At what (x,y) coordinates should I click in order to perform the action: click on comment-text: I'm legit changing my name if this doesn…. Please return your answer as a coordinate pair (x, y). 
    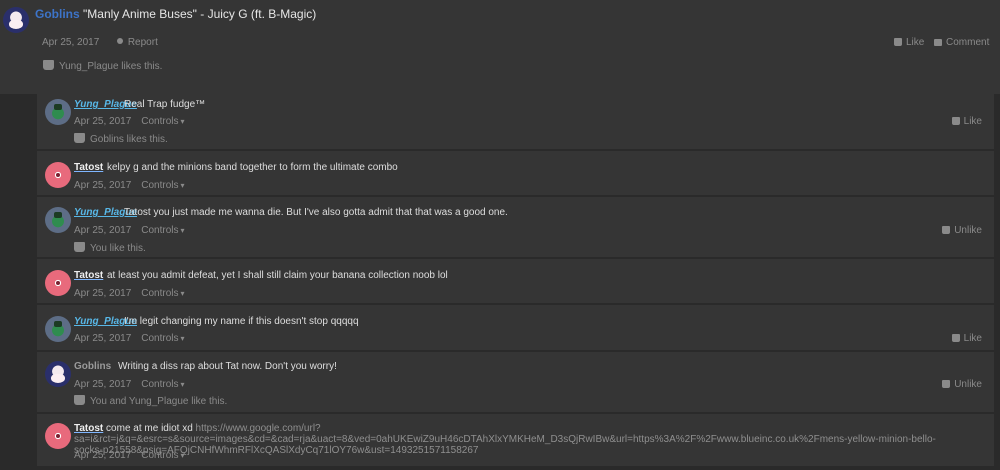
    Looking at the image, I should click on (241, 321).